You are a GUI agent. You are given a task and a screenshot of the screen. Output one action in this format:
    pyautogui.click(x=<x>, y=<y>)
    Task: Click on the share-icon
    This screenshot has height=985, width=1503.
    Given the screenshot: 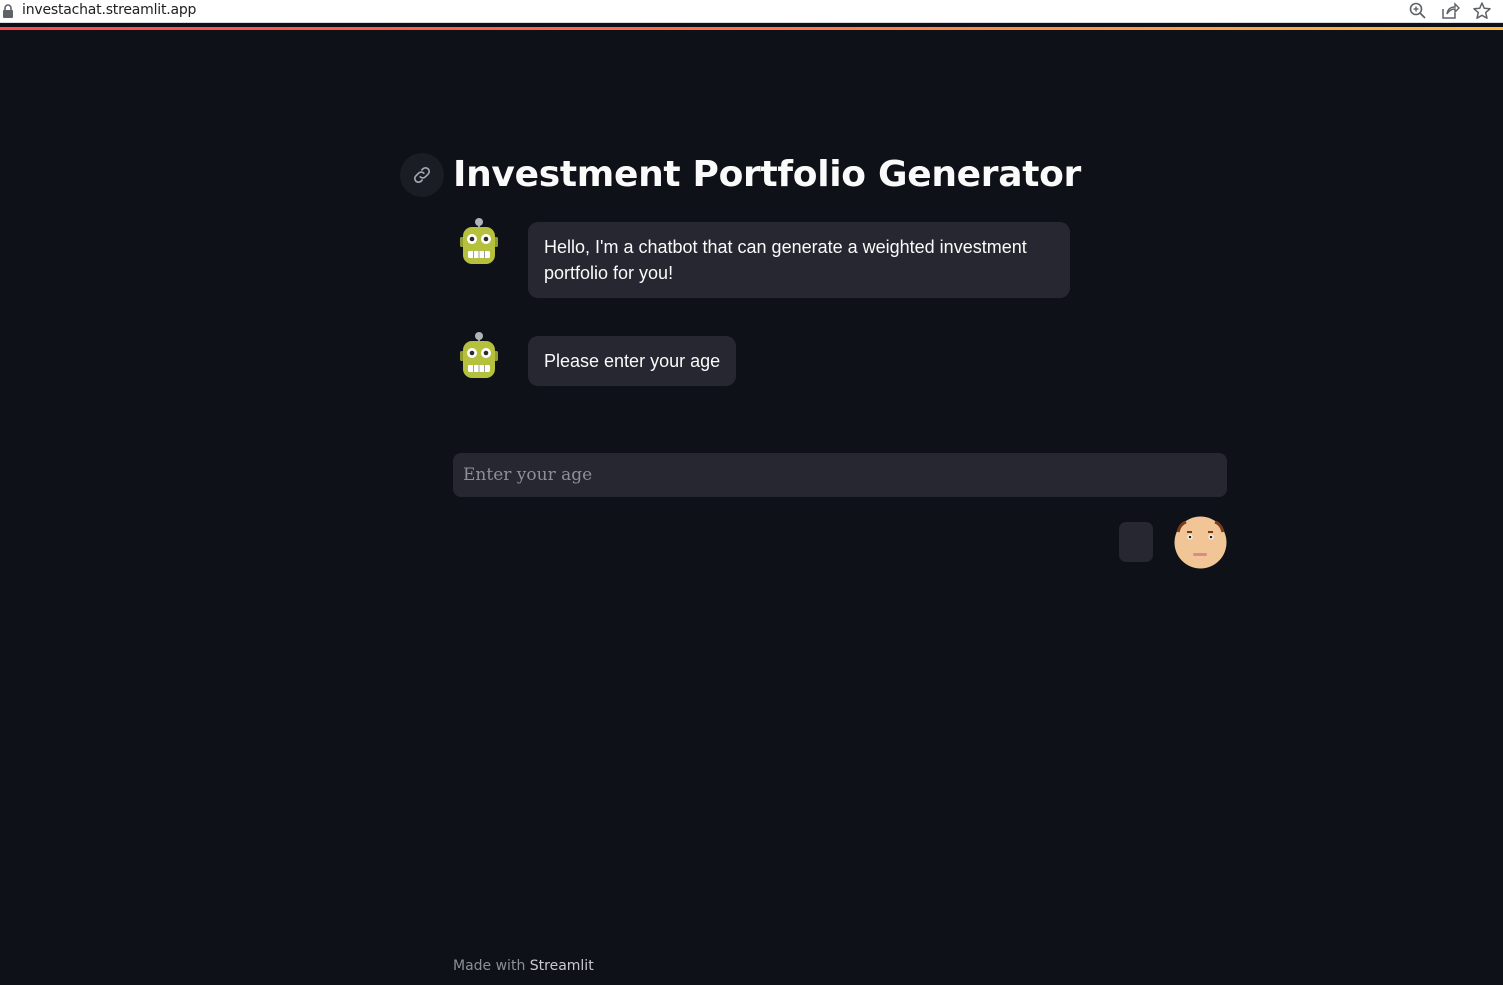 What is the action you would take?
    pyautogui.click(x=1450, y=11)
    